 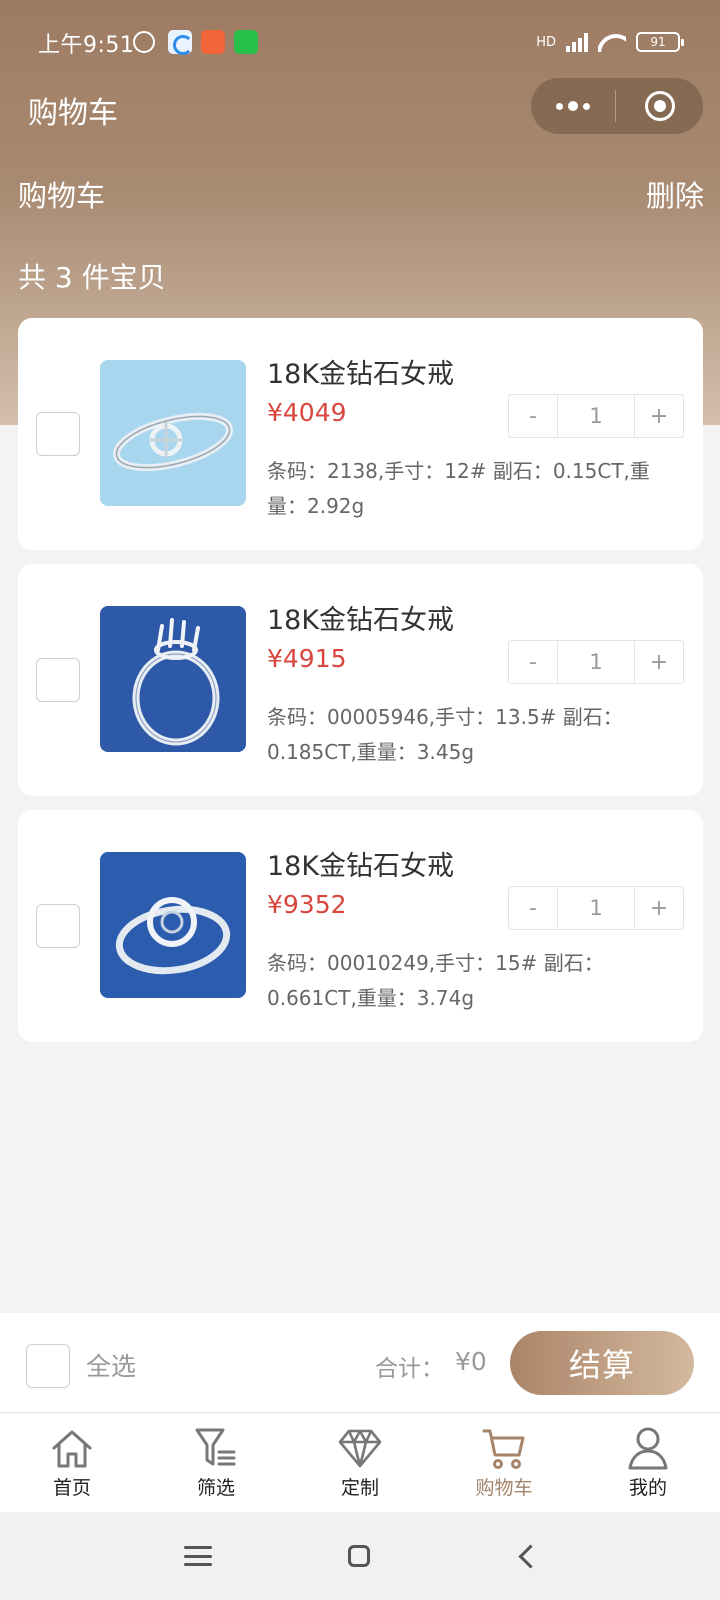 I want to click on tab-label: 首页, so click(x=71, y=1488).